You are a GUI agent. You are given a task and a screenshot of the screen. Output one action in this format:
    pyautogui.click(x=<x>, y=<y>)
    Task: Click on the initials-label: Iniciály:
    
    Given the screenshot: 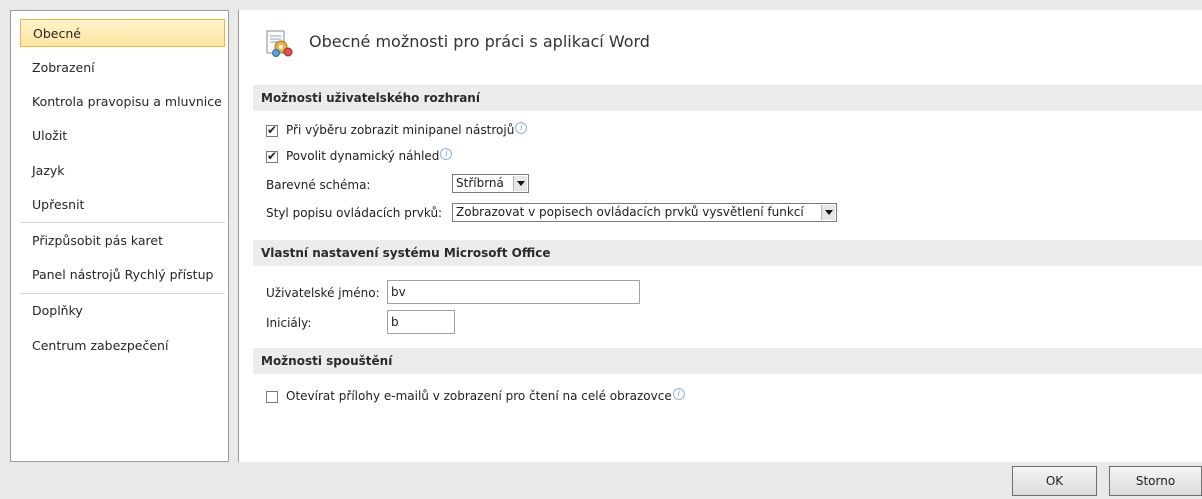 What is the action you would take?
    pyautogui.click(x=289, y=323)
    